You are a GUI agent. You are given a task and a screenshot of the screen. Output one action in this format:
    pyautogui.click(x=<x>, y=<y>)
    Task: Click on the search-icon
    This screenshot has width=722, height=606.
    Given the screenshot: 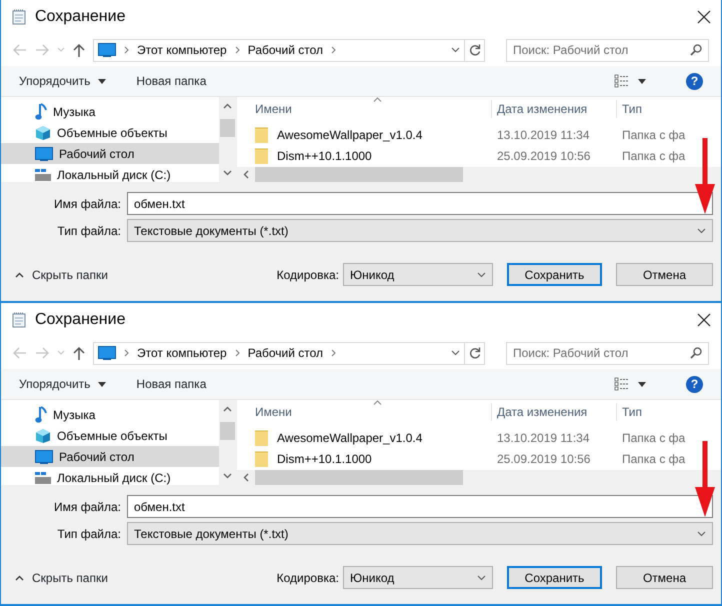 What is the action you would take?
    pyautogui.click(x=696, y=50)
    